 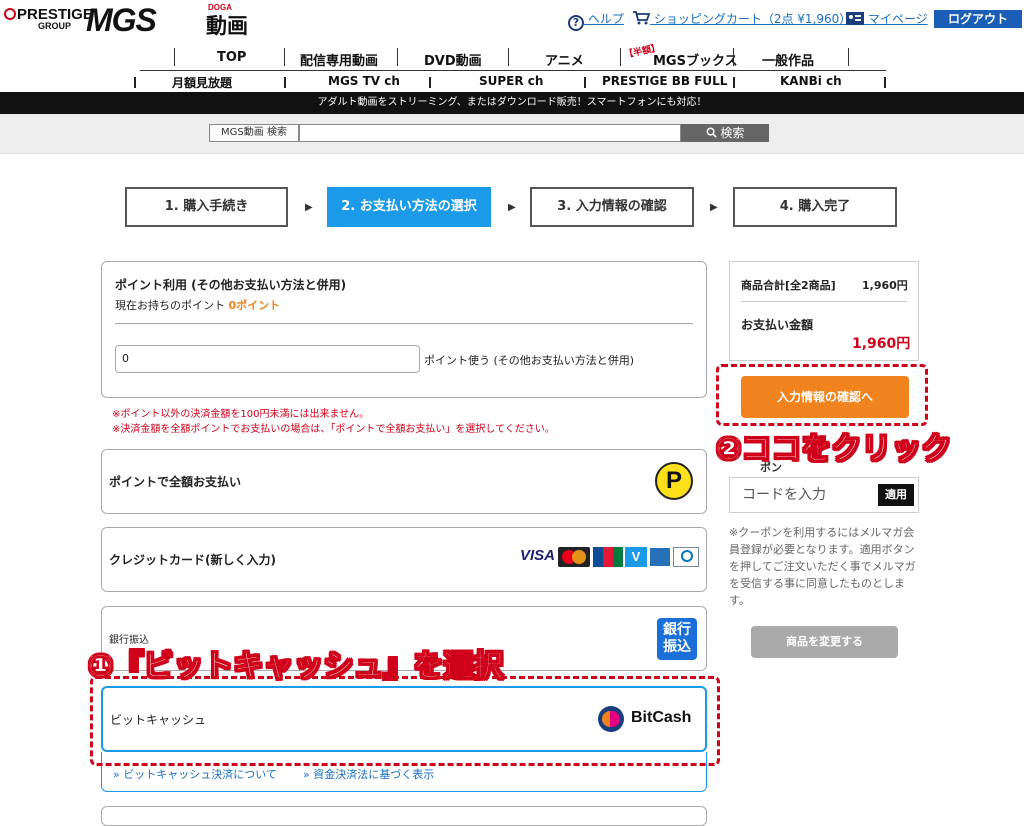 What do you see at coordinates (822, 395) in the screenshot?
I see `annotation-box-confirm` at bounding box center [822, 395].